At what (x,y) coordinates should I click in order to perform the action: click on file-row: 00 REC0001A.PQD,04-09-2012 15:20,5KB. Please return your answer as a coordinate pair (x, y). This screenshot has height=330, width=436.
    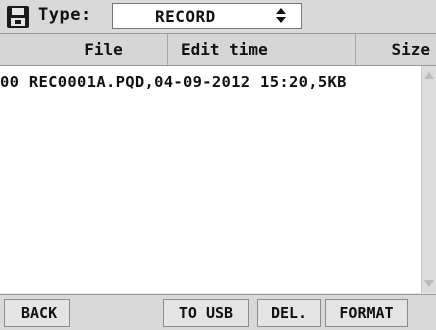
    Looking at the image, I should click on (173, 83).